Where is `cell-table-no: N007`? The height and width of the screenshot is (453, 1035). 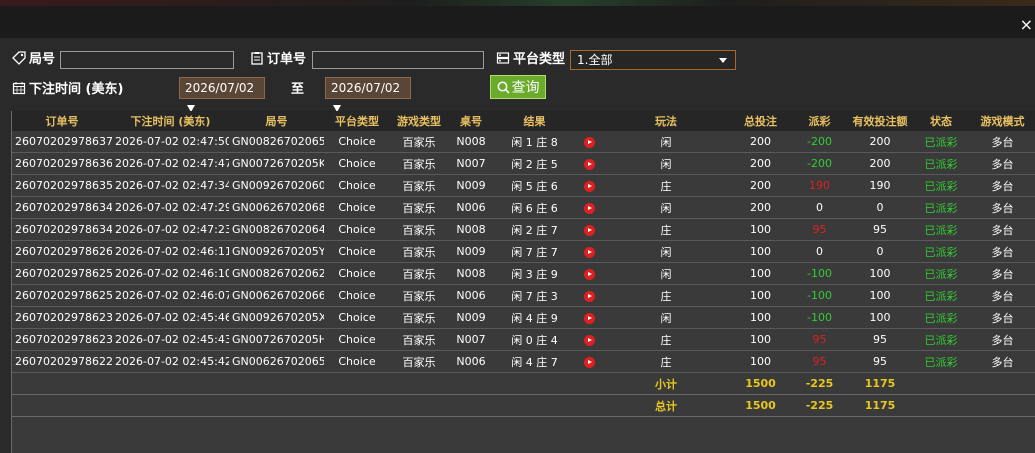 cell-table-no: N007 is located at coordinates (471, 163).